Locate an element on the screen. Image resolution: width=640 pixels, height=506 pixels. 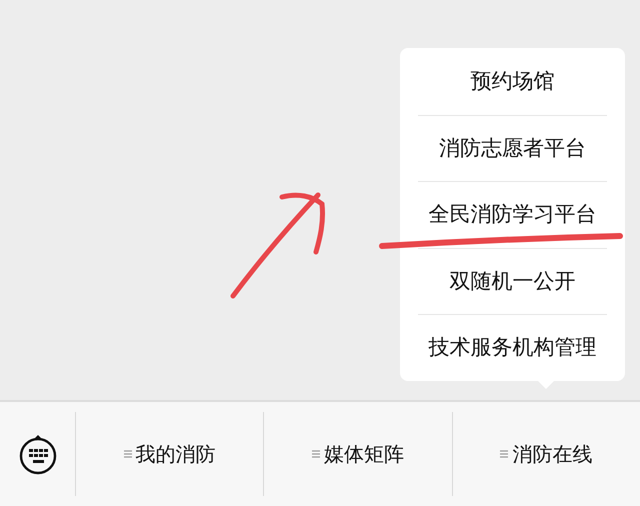
menu-tab: 媒体矩阵 is located at coordinates (358, 454).